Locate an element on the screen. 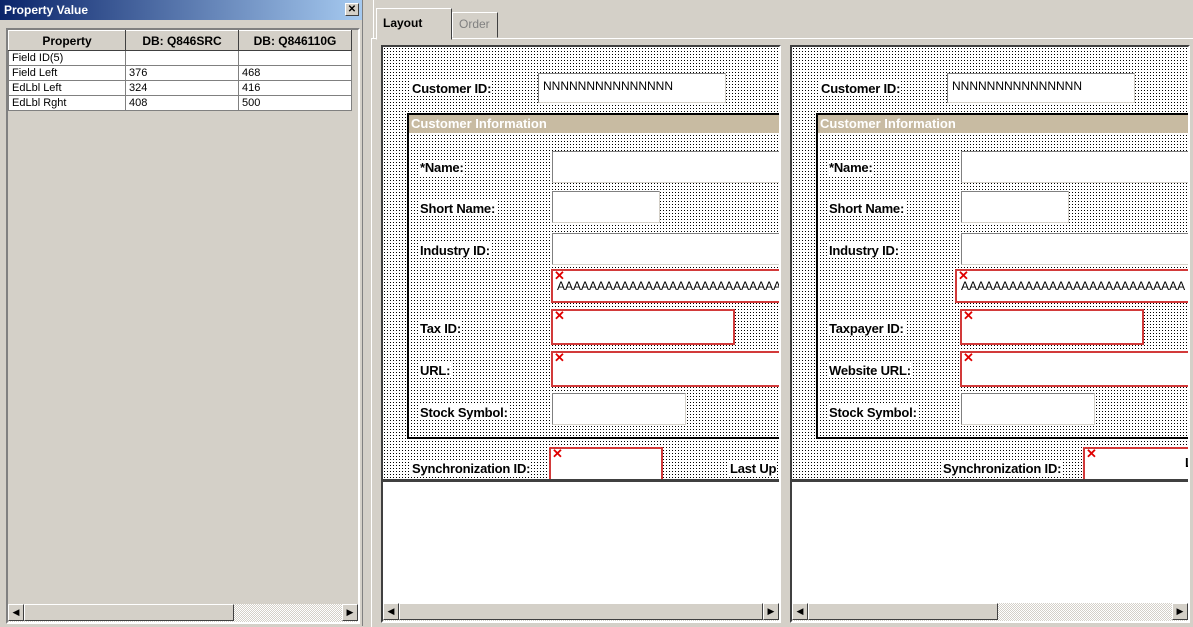 This screenshot has width=1193, height=627. property-name: EdLbl Rght is located at coordinates (67, 103).